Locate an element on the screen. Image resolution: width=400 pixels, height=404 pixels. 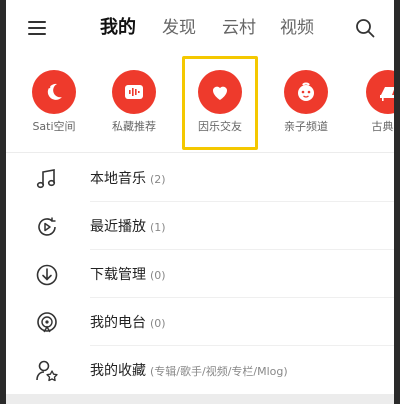
shortcut-kids-channel: 亲子频道 is located at coordinates (306, 103).